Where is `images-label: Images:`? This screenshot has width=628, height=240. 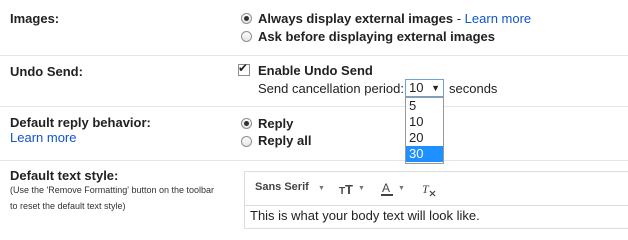
images-label: Images: is located at coordinates (35, 18).